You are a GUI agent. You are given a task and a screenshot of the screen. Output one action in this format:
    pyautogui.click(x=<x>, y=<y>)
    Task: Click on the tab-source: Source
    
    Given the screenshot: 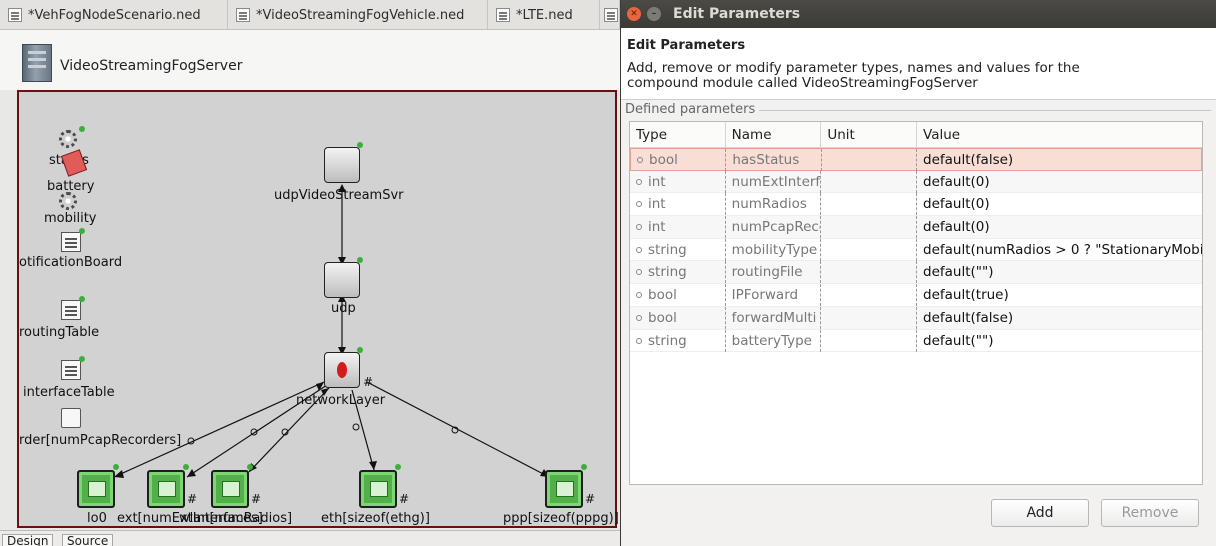 What is the action you would take?
    pyautogui.click(x=88, y=540)
    